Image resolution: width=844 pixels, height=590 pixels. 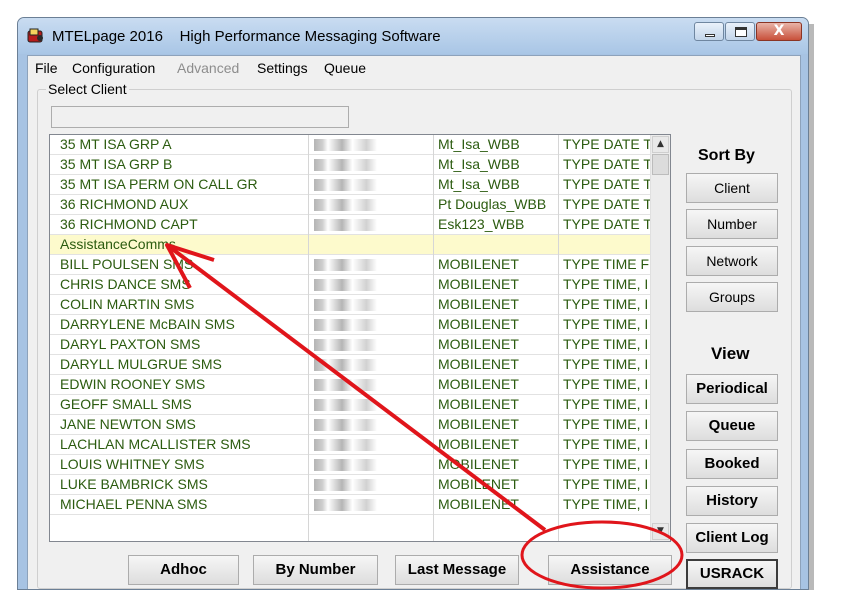 What do you see at coordinates (282, 68) in the screenshot?
I see `menu-settings: Settings` at bounding box center [282, 68].